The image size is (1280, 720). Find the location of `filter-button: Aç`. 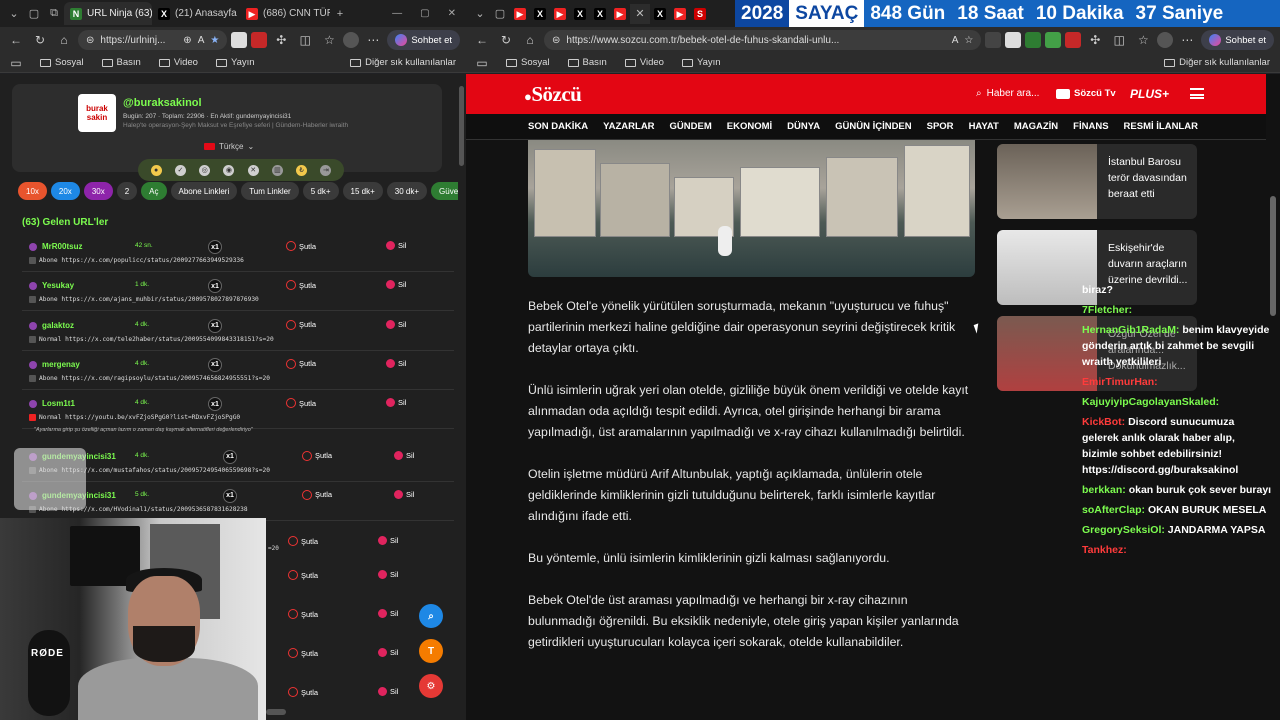

filter-button: Aç is located at coordinates (154, 191).